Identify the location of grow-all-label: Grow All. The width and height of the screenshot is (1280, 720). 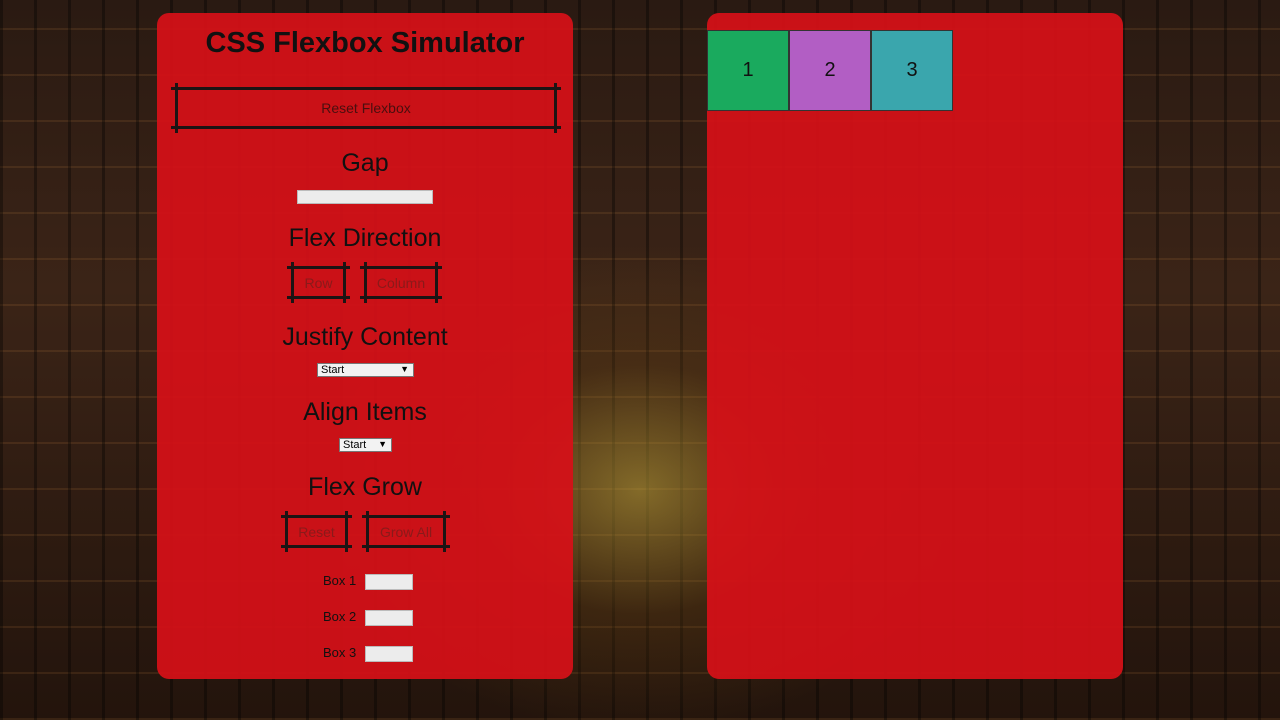
(406, 531).